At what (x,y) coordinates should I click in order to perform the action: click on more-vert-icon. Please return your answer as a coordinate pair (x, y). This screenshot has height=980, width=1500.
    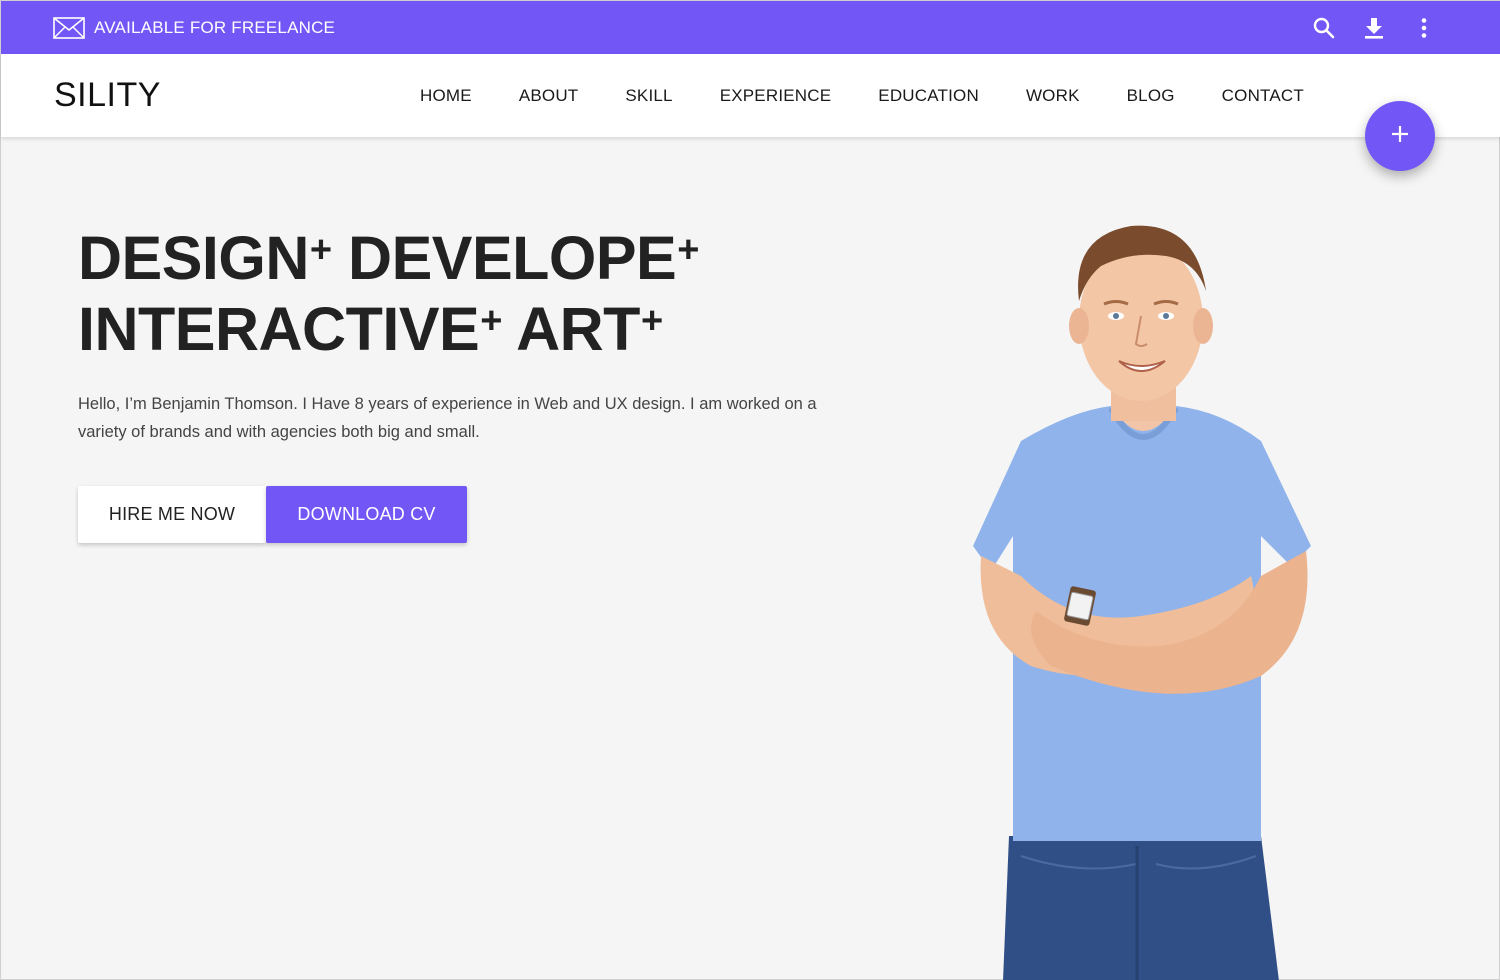
    Looking at the image, I should click on (1424, 28).